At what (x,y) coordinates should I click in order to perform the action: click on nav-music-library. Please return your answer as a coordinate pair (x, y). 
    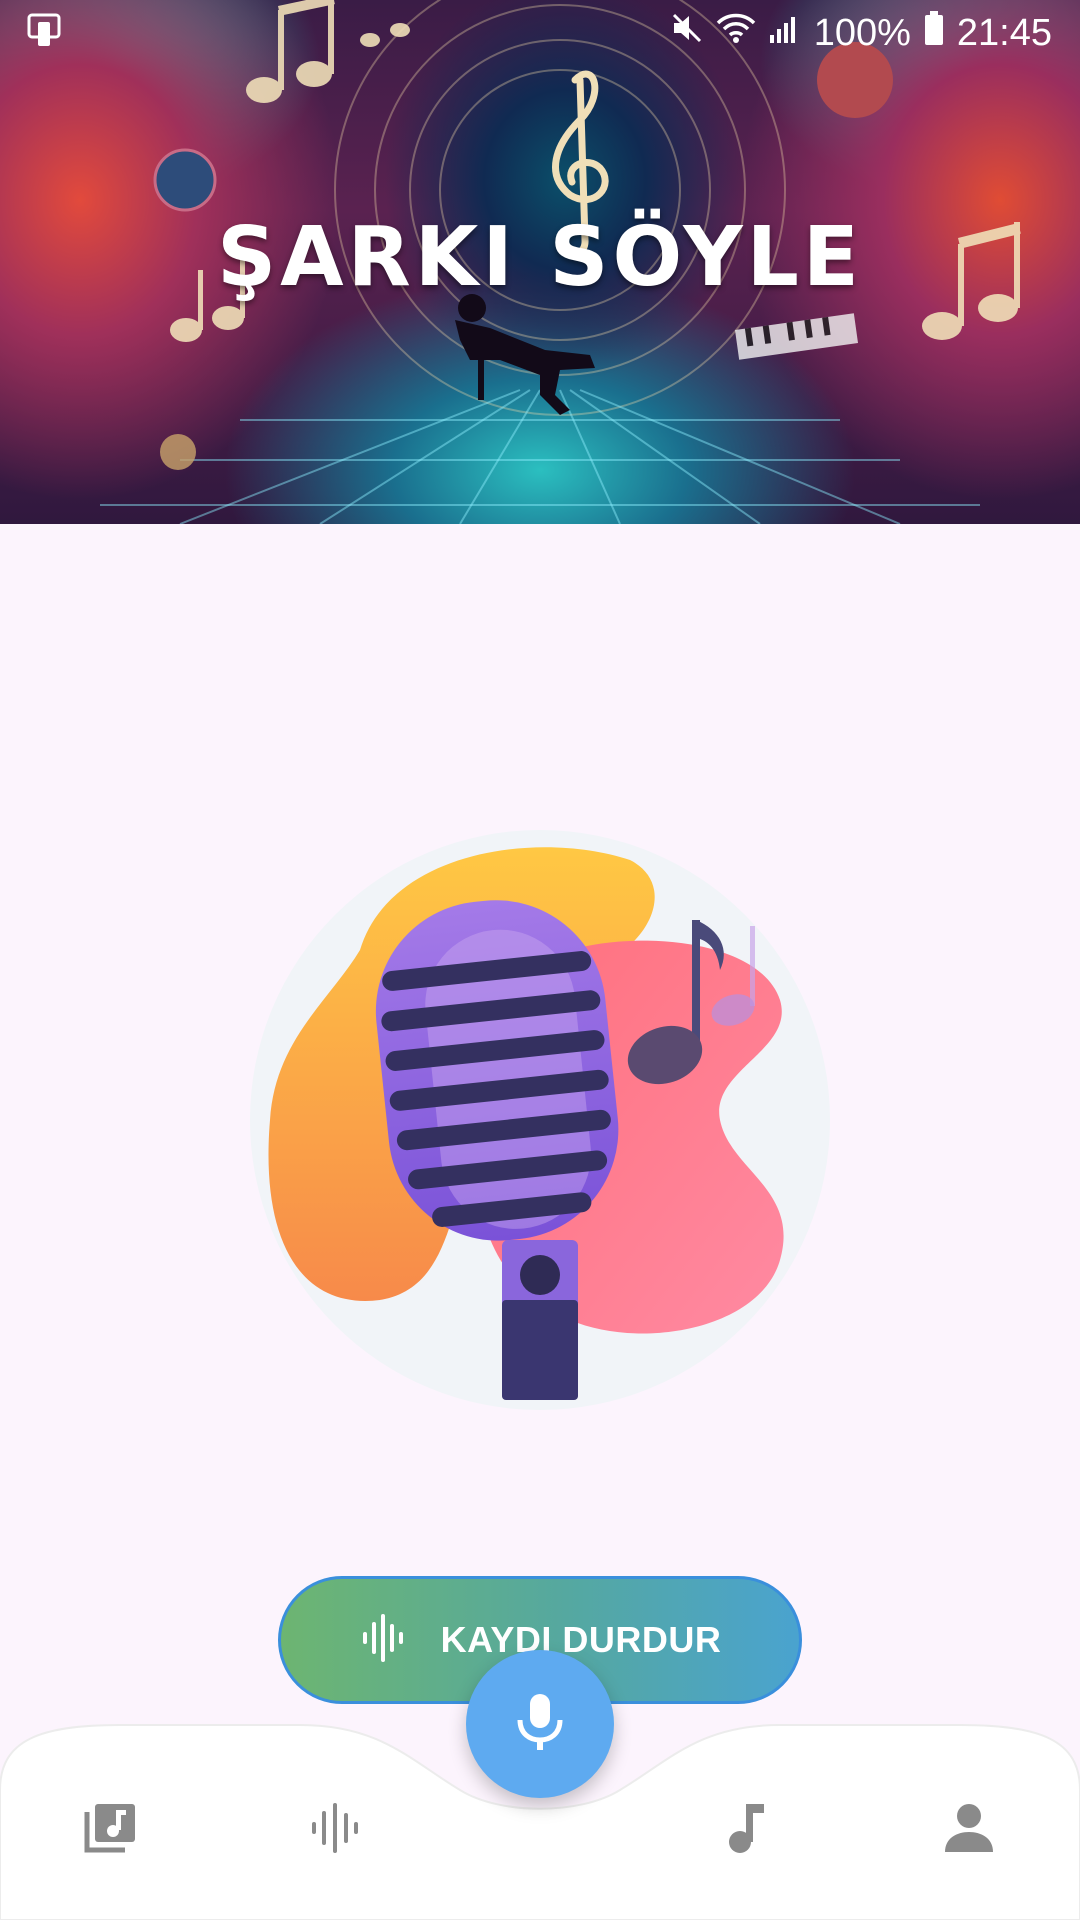
    Looking at the image, I should click on (111, 1830).